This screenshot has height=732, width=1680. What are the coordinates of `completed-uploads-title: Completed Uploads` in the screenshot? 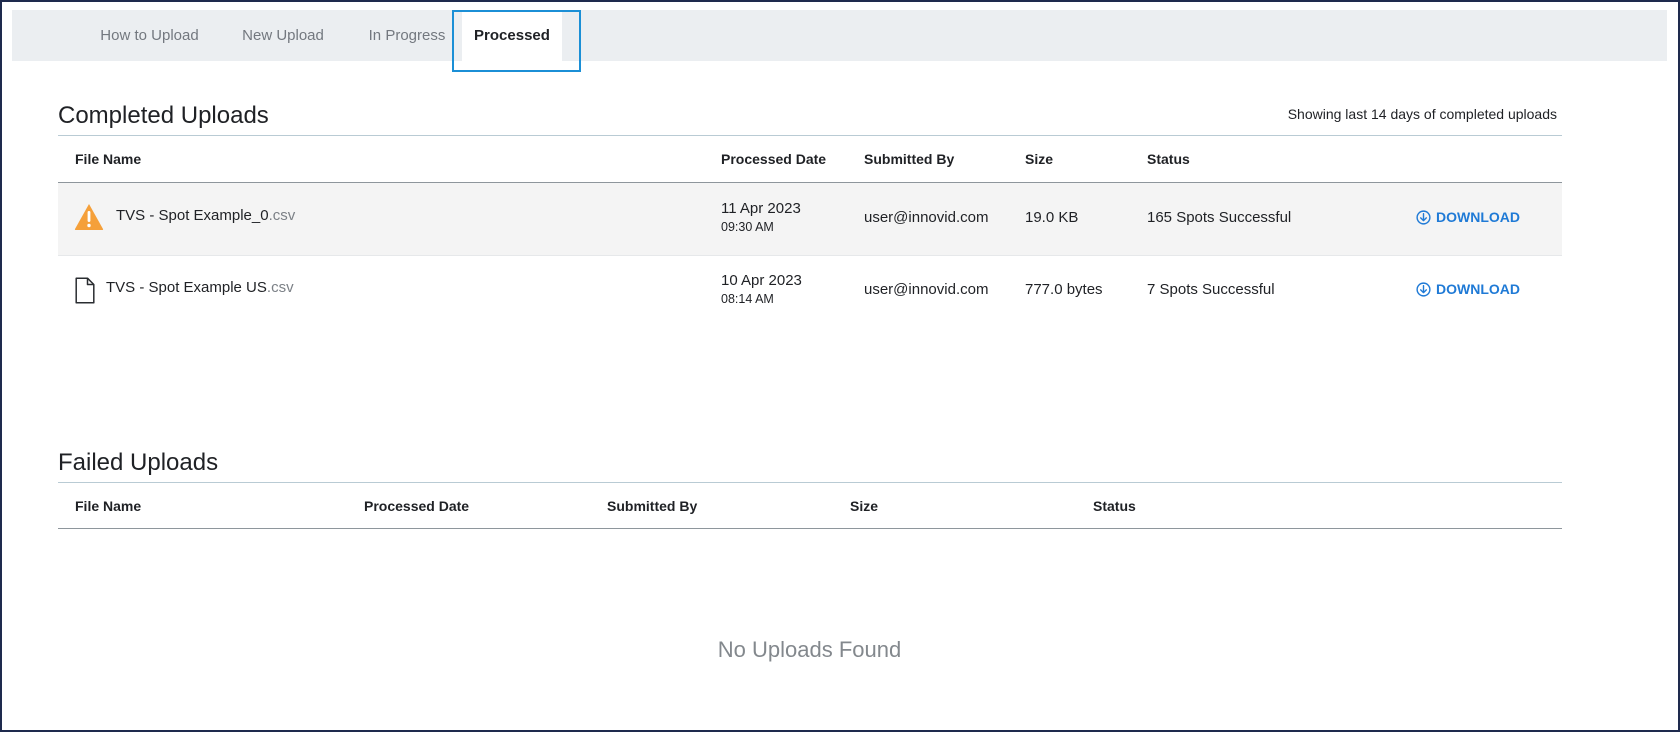 It's located at (163, 115).